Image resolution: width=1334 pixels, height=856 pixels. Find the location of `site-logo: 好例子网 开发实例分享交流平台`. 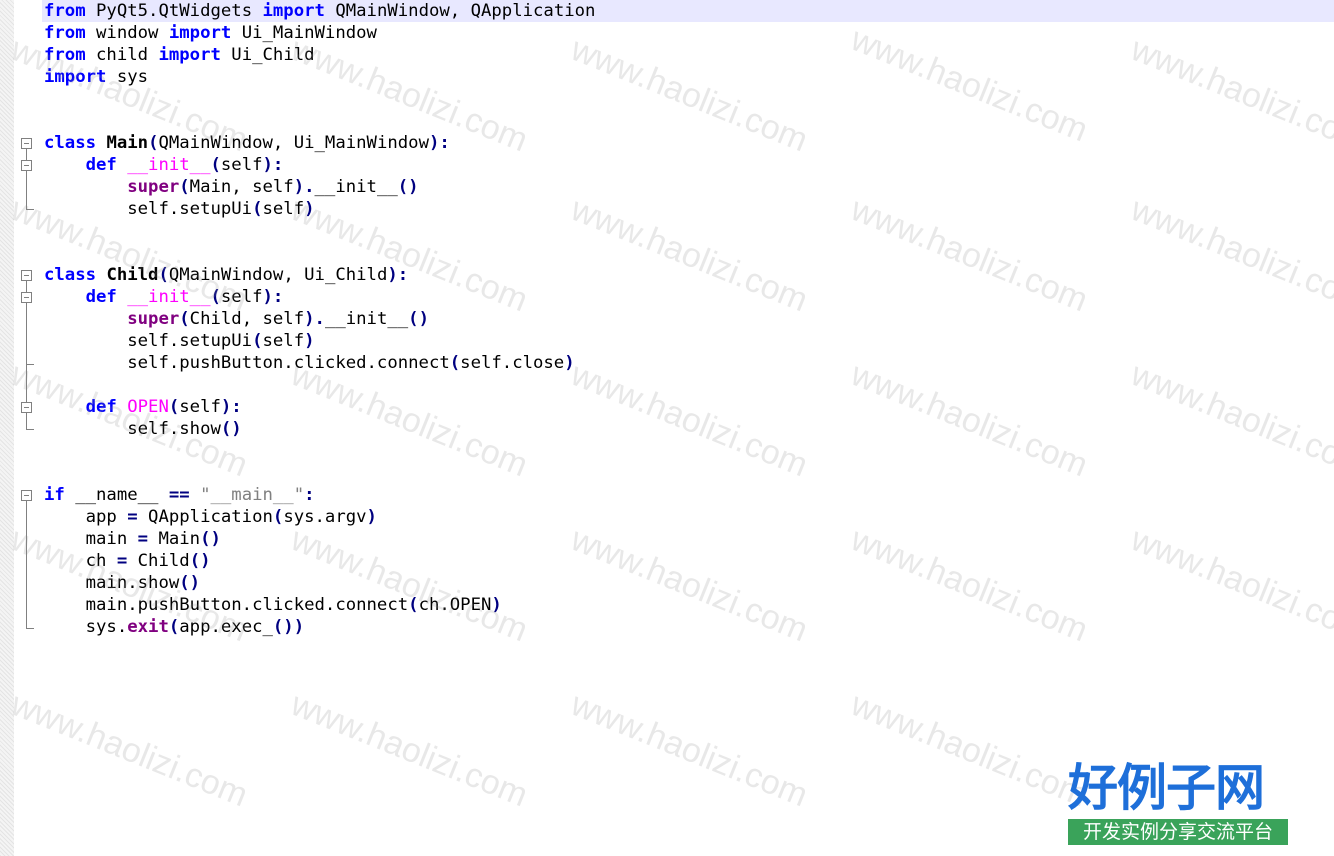

site-logo: 好例子网 开发实例分享交流平台 is located at coordinates (1178, 803).